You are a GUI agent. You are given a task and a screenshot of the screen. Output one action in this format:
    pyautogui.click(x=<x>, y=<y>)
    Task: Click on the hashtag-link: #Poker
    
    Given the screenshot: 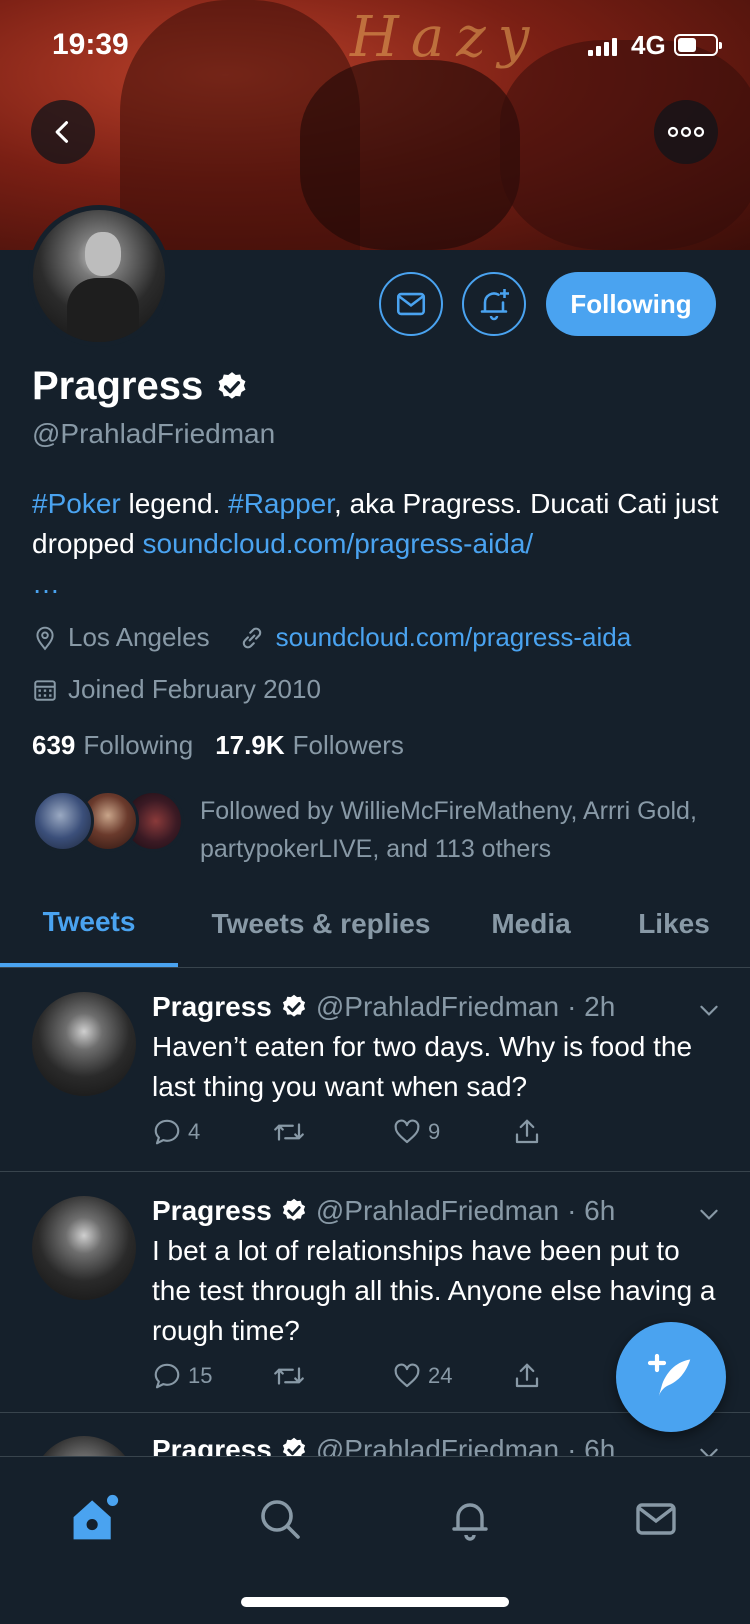 What is the action you would take?
    pyautogui.click(x=76, y=503)
    